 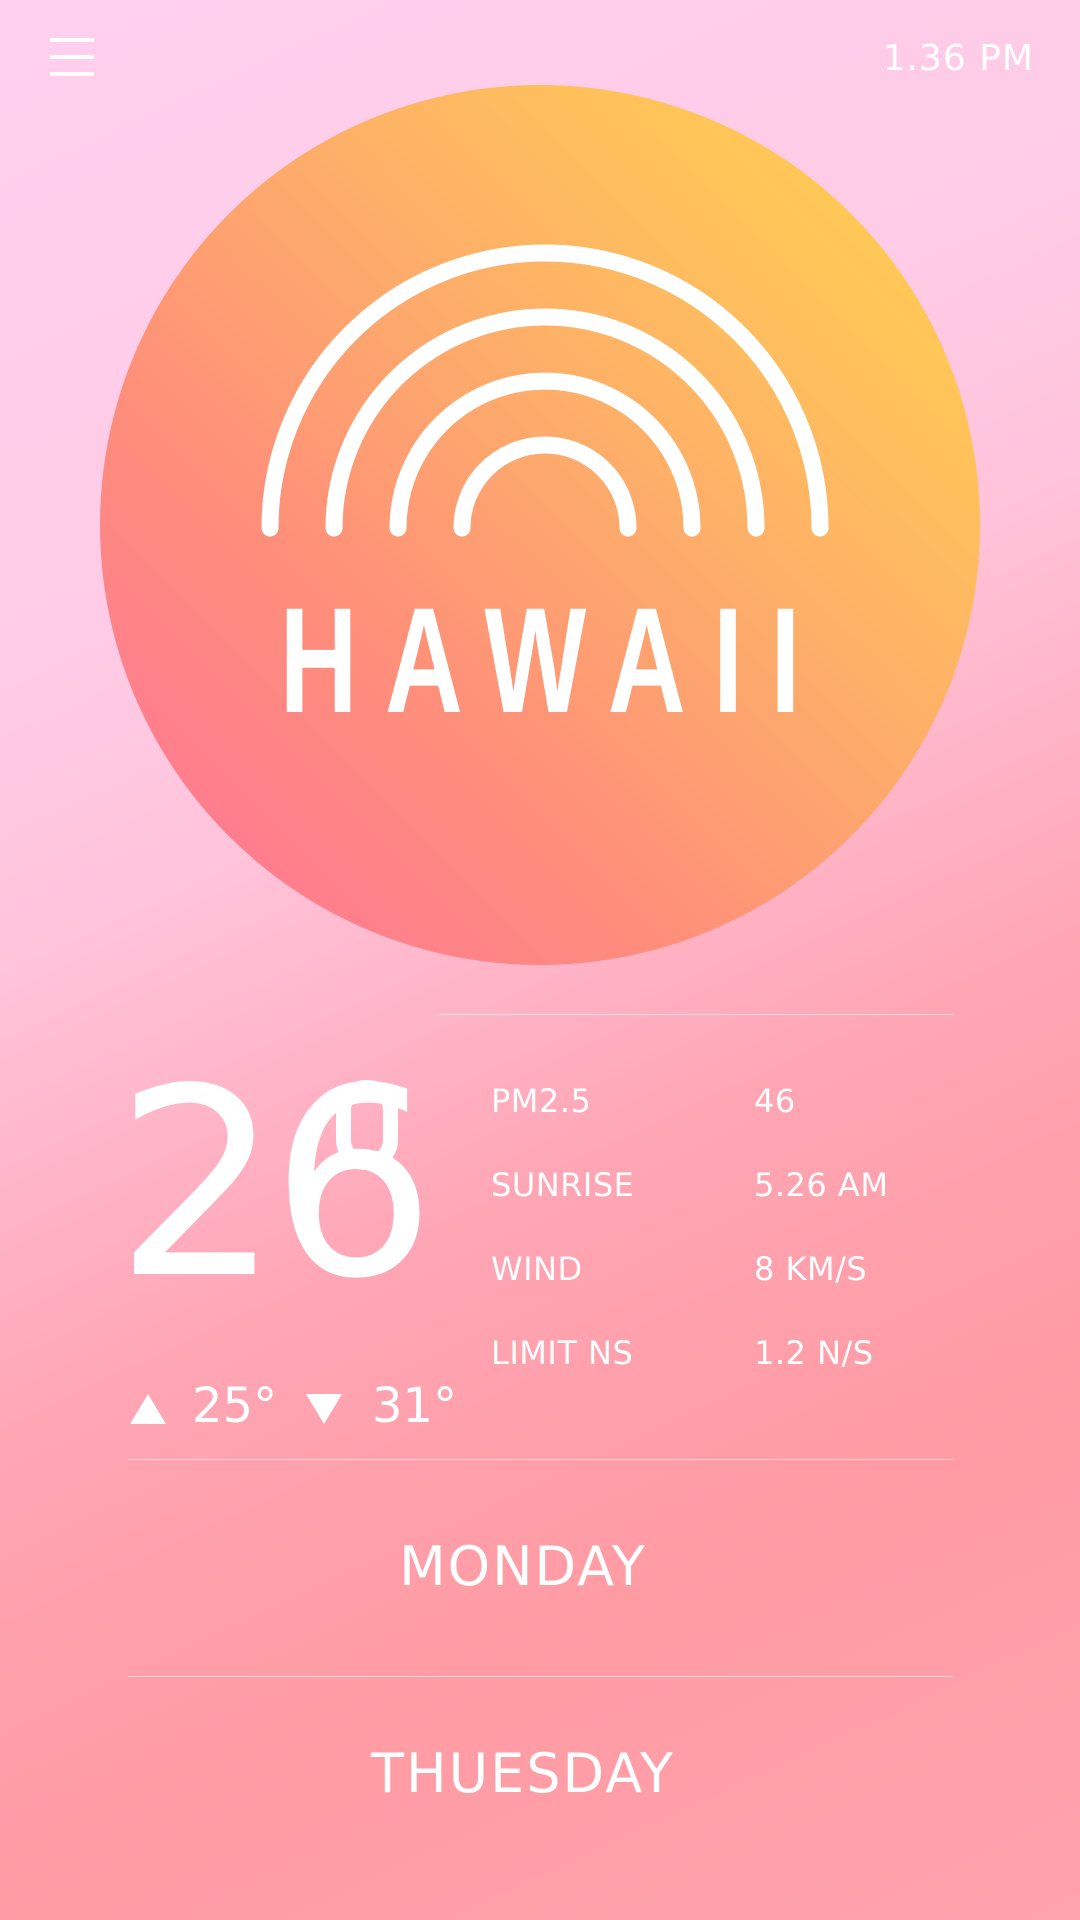 I want to click on stat-value: 8 KM/S, so click(x=811, y=1269).